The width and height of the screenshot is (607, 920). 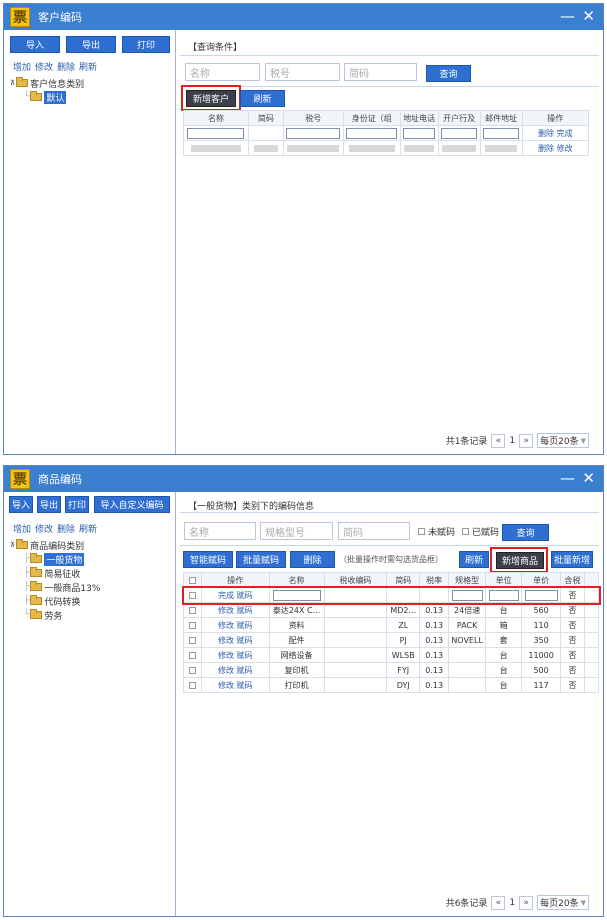 I want to click on assigned-checkbox, so click(x=466, y=531).